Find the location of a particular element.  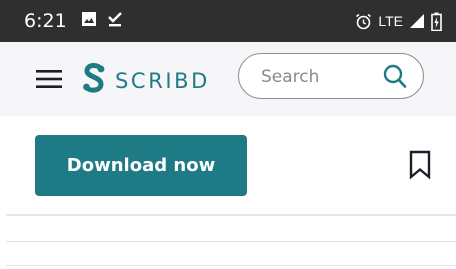

signal-icon is located at coordinates (417, 21).